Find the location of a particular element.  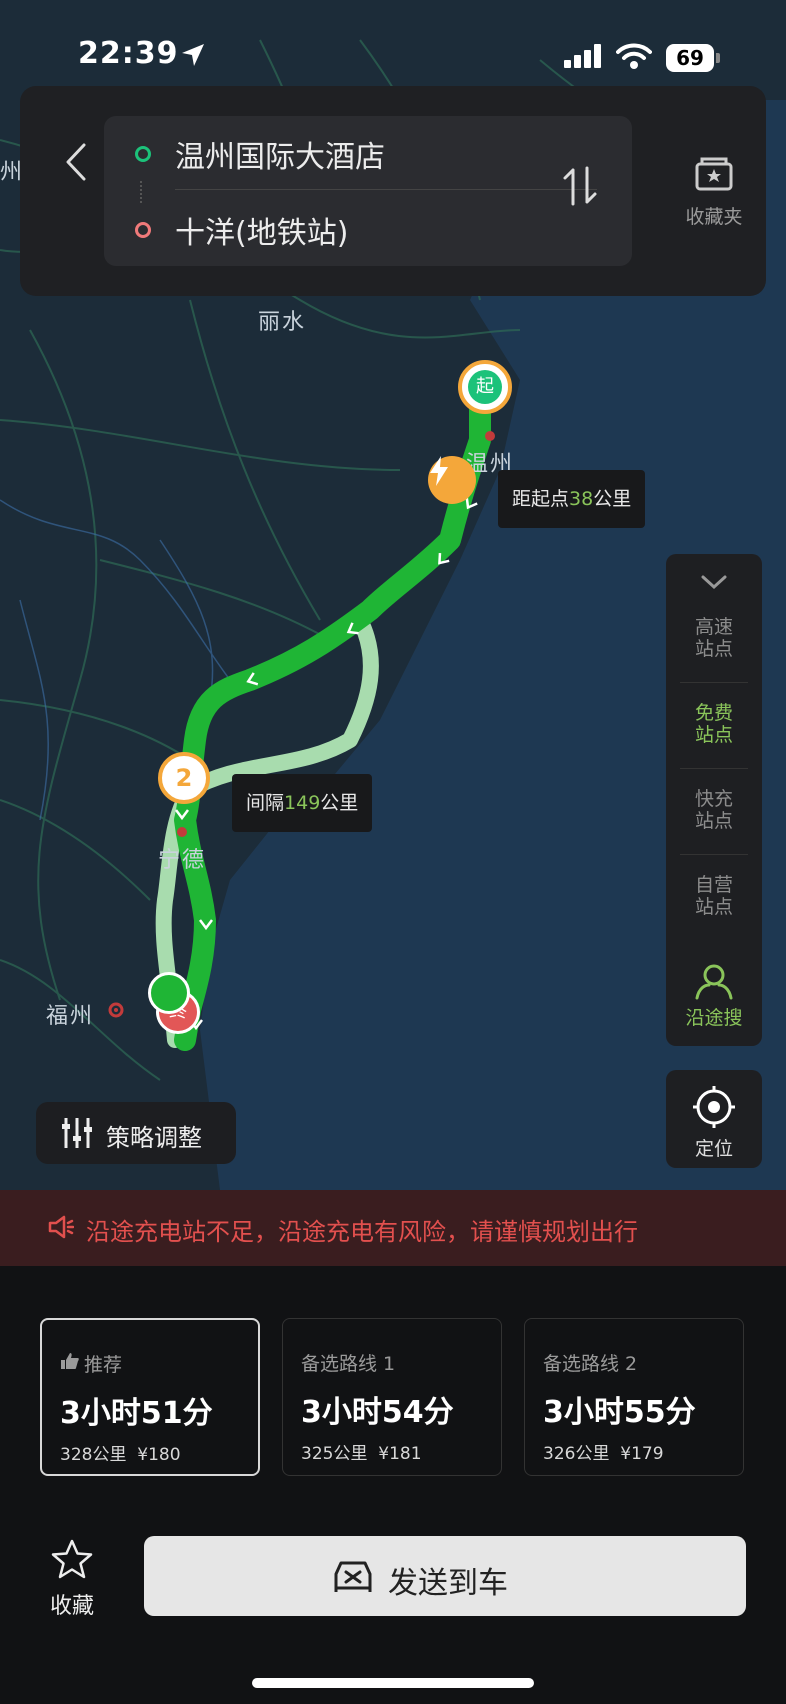

route-option-alt-2: 备选路线 2 3小时55分 326公里 ¥179 is located at coordinates (634, 1397).